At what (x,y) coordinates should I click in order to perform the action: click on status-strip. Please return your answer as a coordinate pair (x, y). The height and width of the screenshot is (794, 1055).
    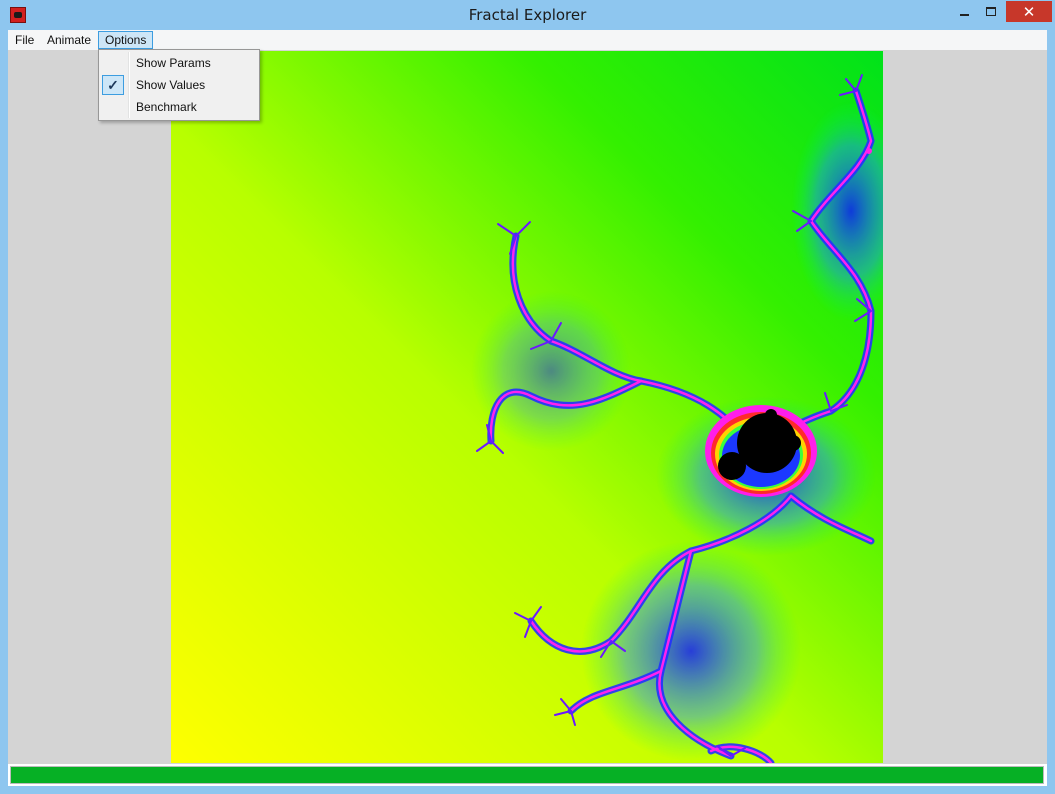
    Looking at the image, I should click on (527, 775).